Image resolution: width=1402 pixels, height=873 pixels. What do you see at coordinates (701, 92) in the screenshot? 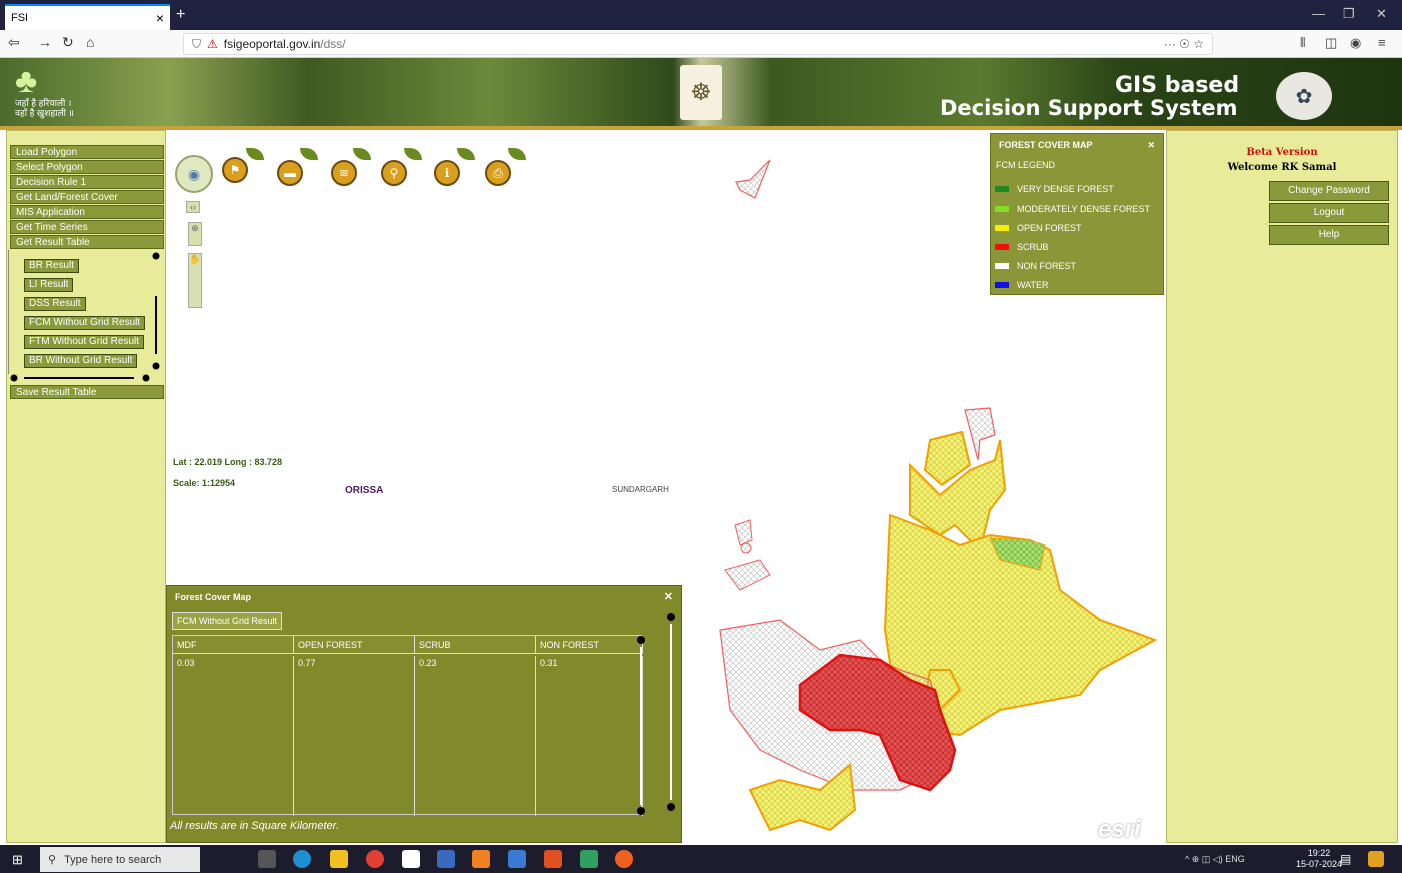
I see `national-emblem-icon: ☸` at bounding box center [701, 92].